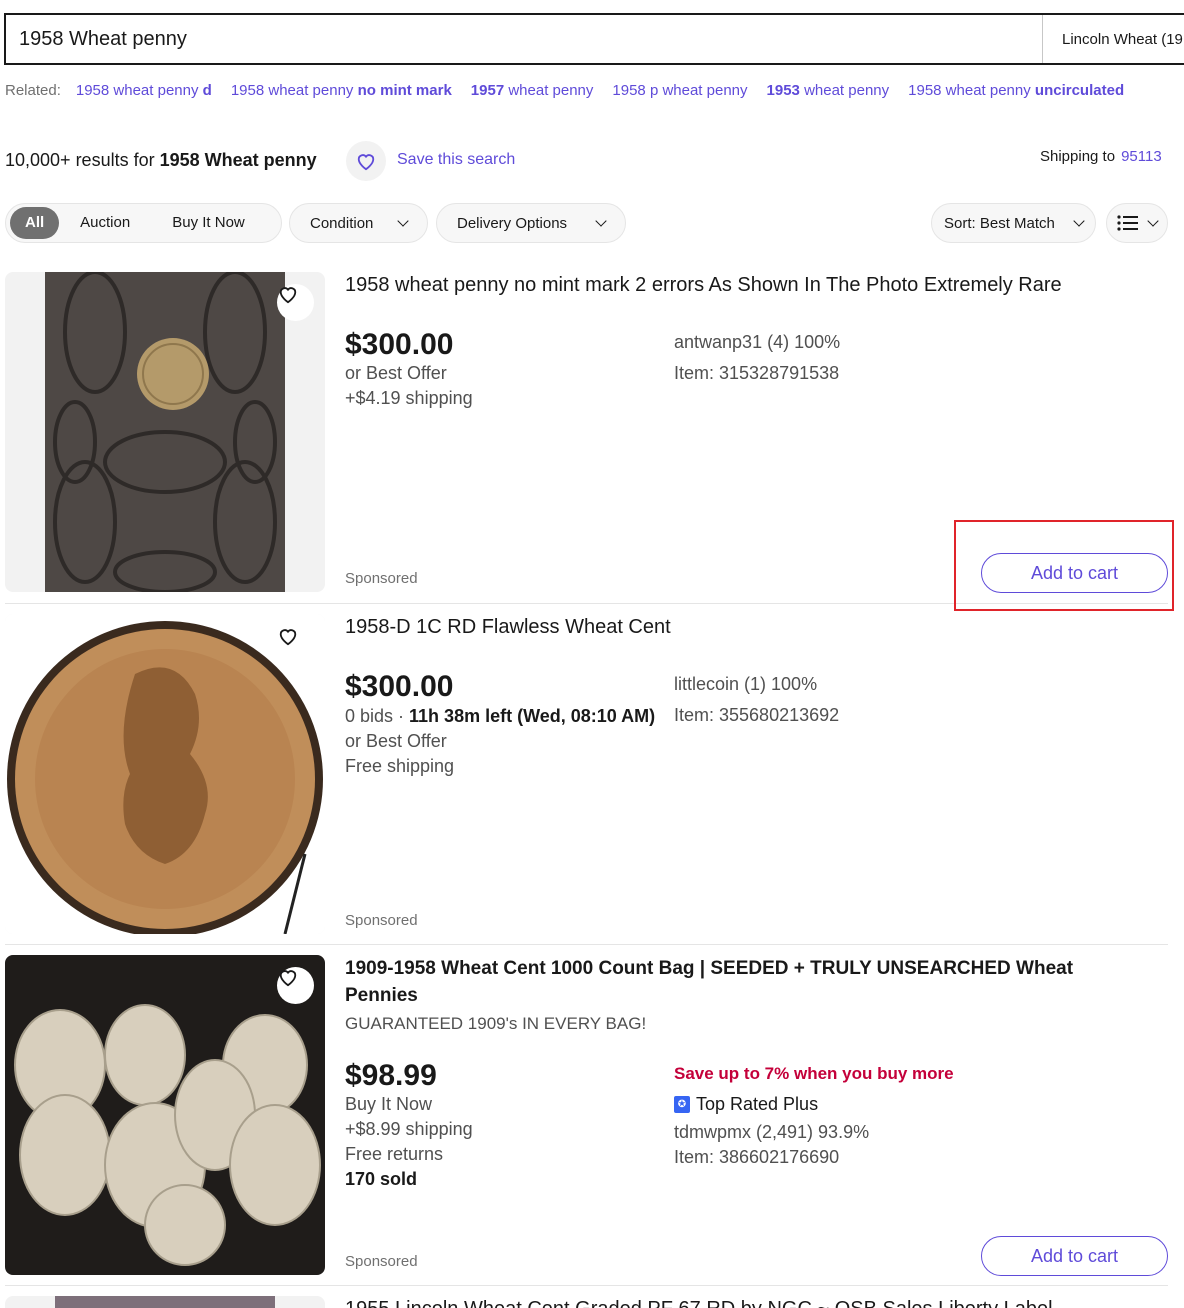 This screenshot has width=1184, height=1308. I want to click on search-bar: Lincoln Wheat (19, so click(594, 39).